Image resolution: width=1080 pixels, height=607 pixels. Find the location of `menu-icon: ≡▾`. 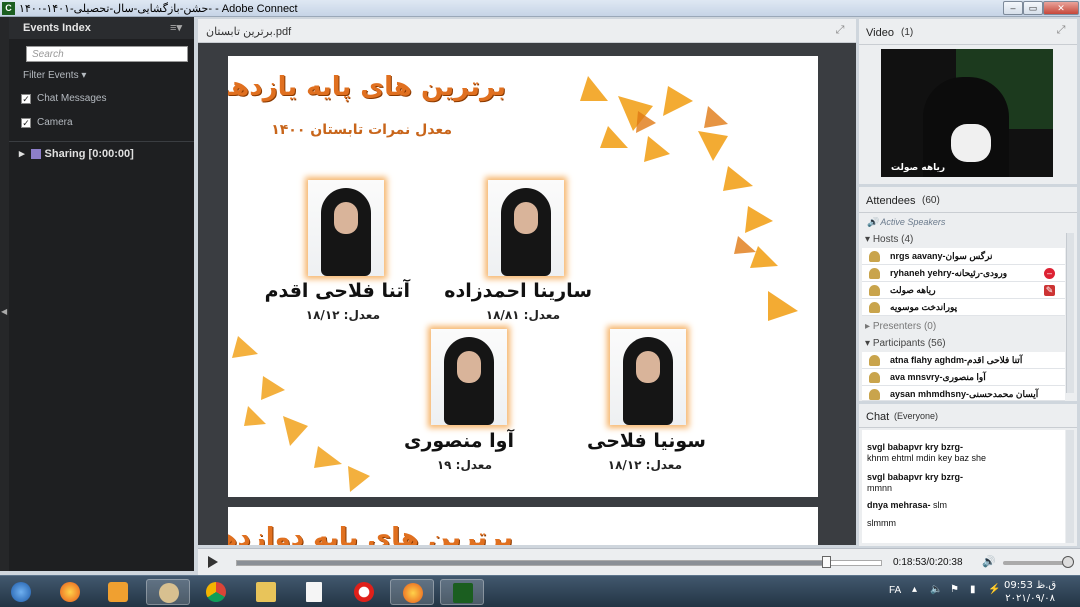

menu-icon: ≡▾ is located at coordinates (176, 27).